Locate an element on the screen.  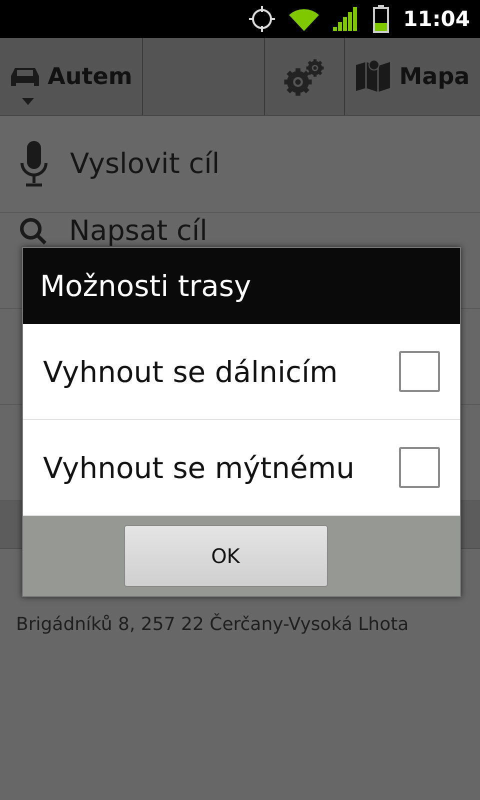
option-row: Vyhnout se mýtnému is located at coordinates (241, 468).